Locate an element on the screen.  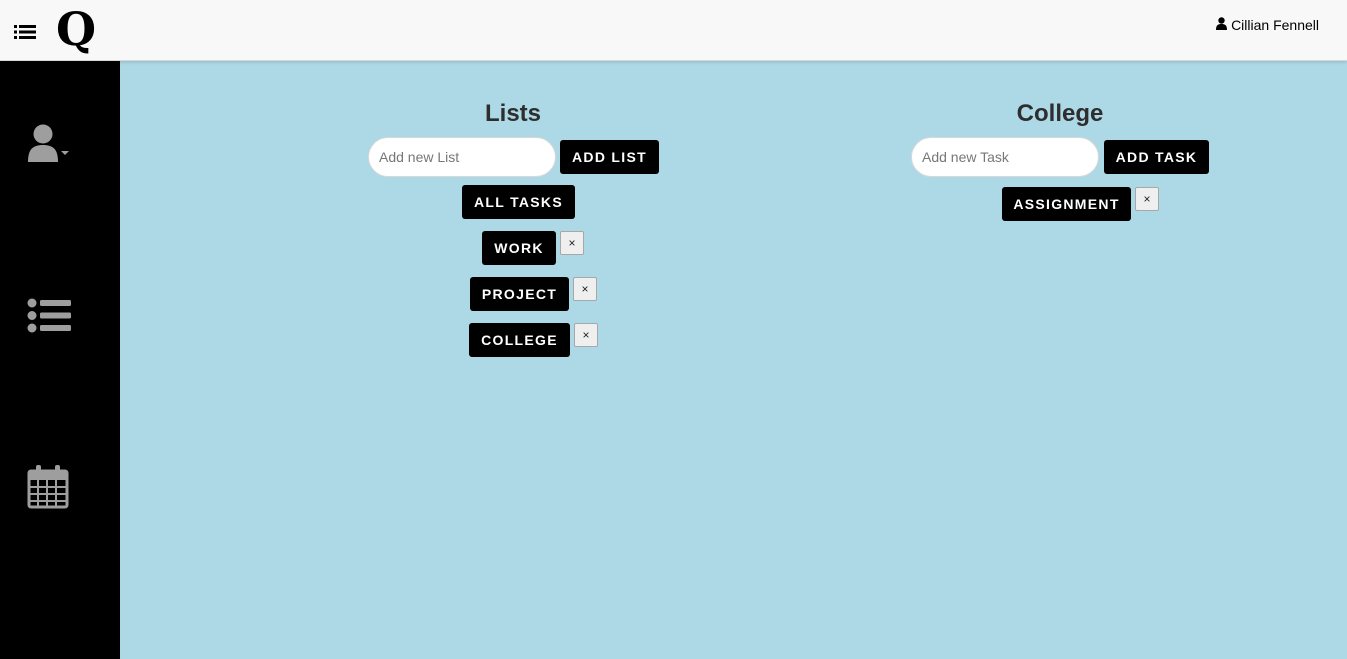
sidebar is located at coordinates (60, 360).